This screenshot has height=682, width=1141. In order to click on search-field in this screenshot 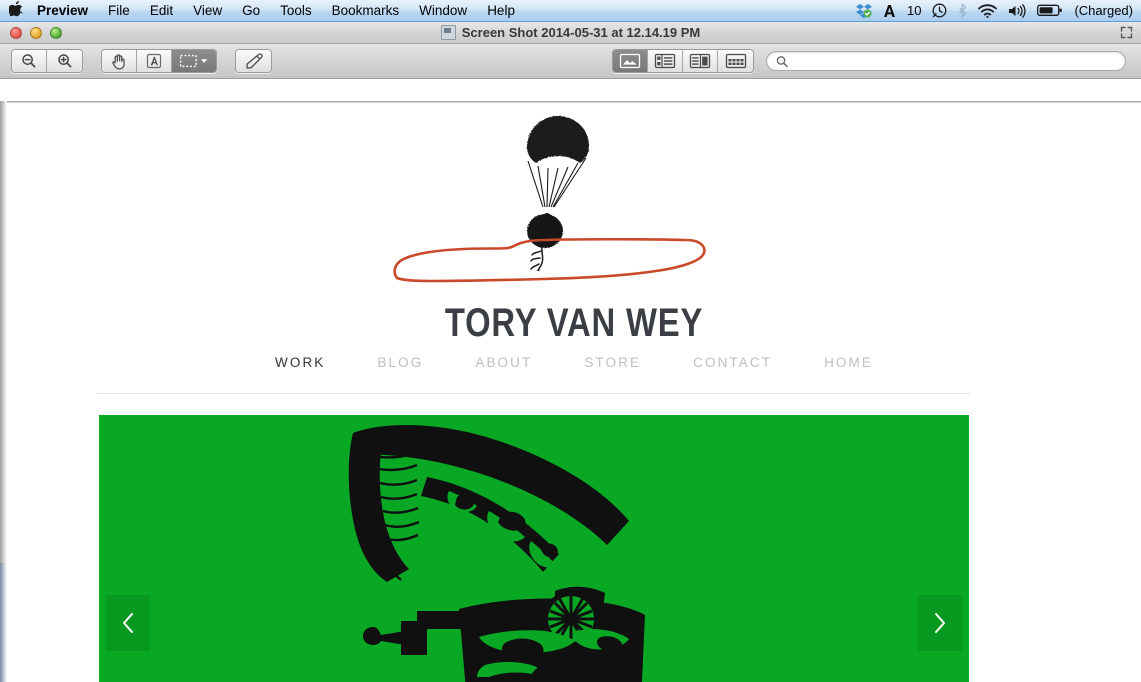, I will do `click(946, 61)`.